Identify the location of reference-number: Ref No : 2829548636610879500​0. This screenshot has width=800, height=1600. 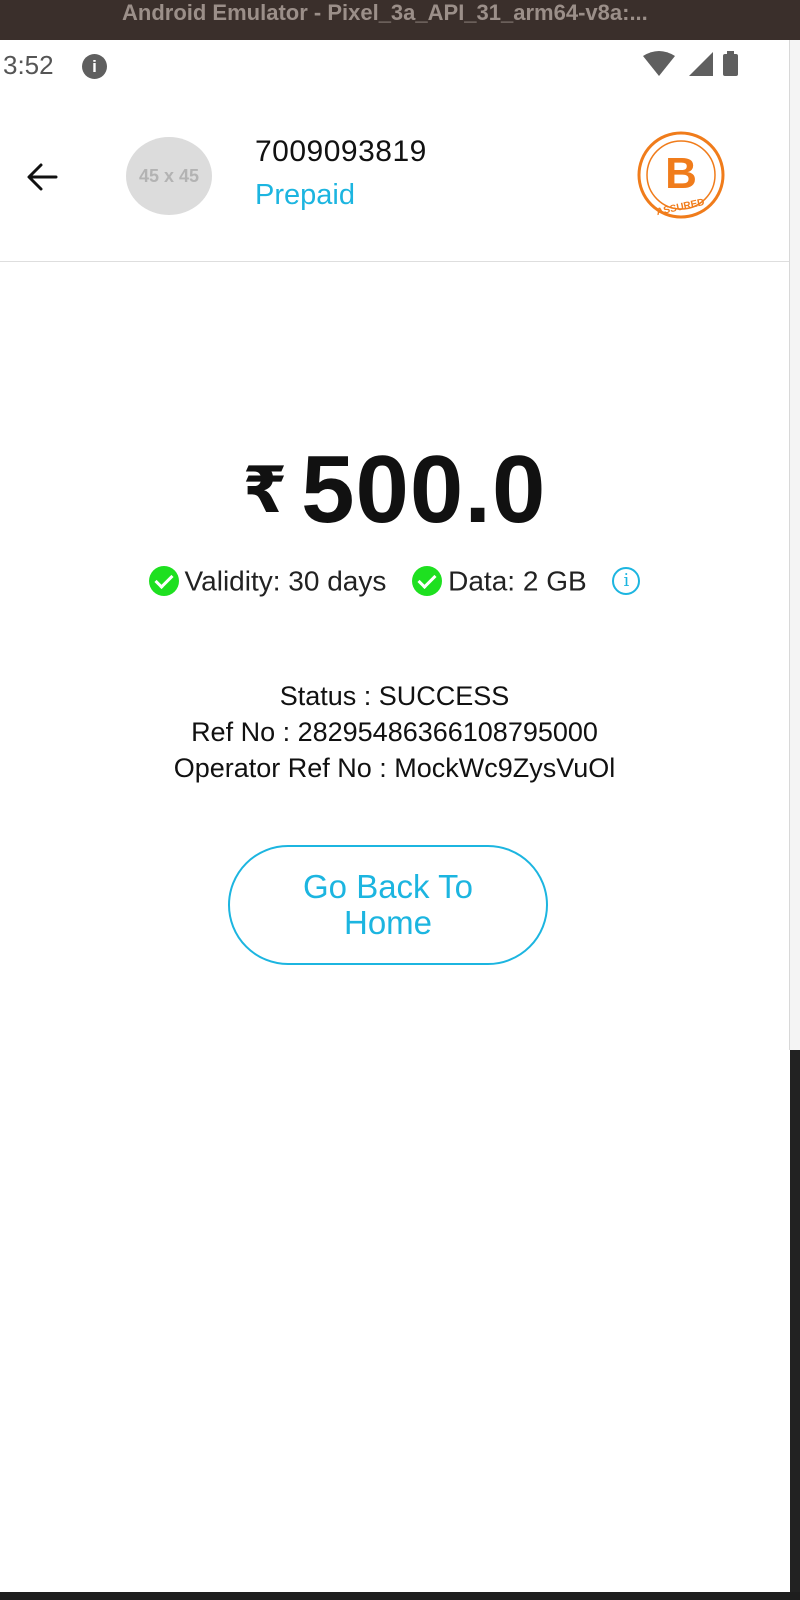
(394, 732).